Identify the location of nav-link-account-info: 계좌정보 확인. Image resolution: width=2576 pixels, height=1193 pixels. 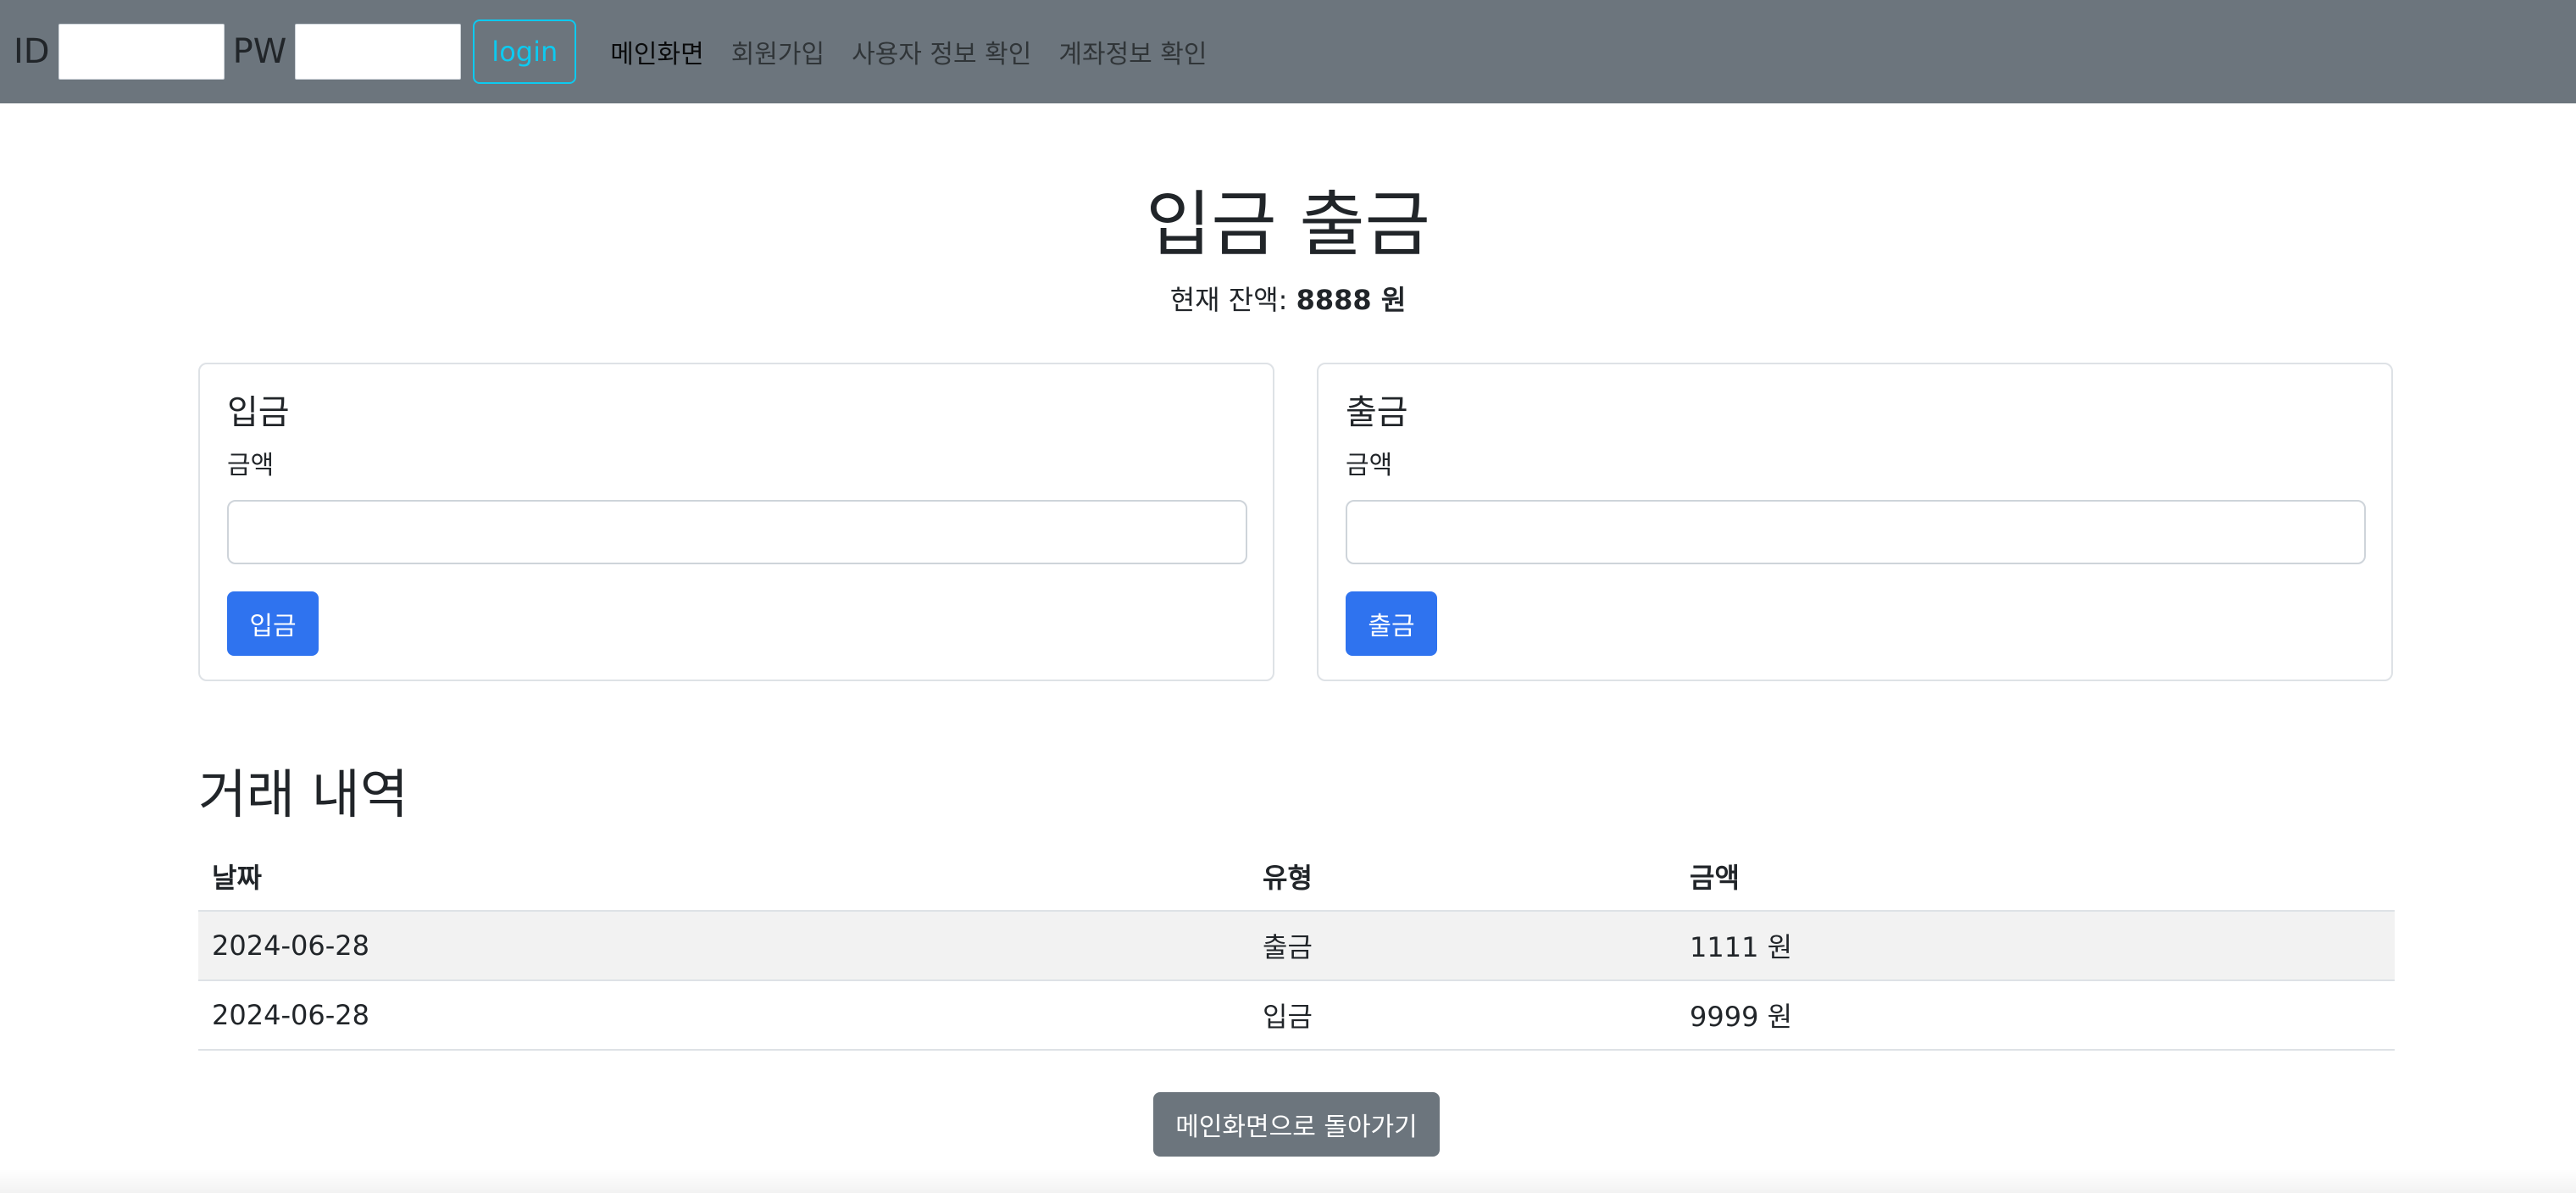
(1132, 51).